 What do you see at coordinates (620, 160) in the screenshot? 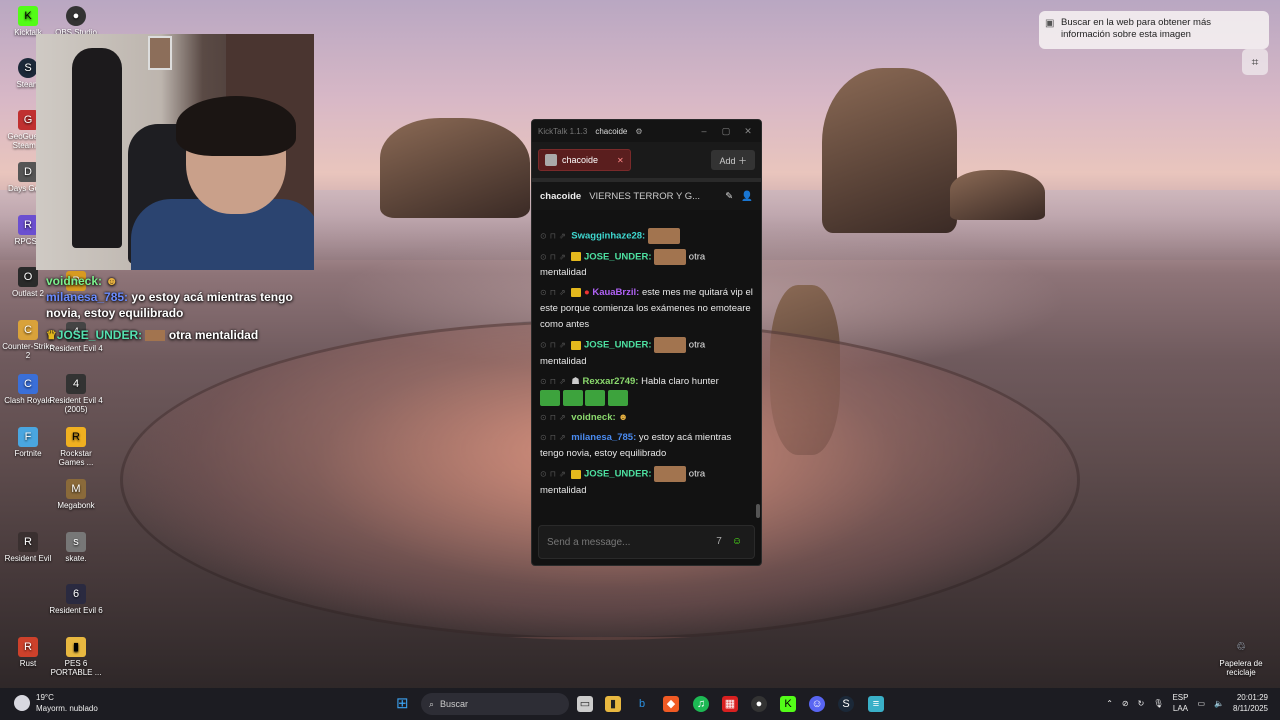
I see `close-tab-icon: ✕` at bounding box center [620, 160].